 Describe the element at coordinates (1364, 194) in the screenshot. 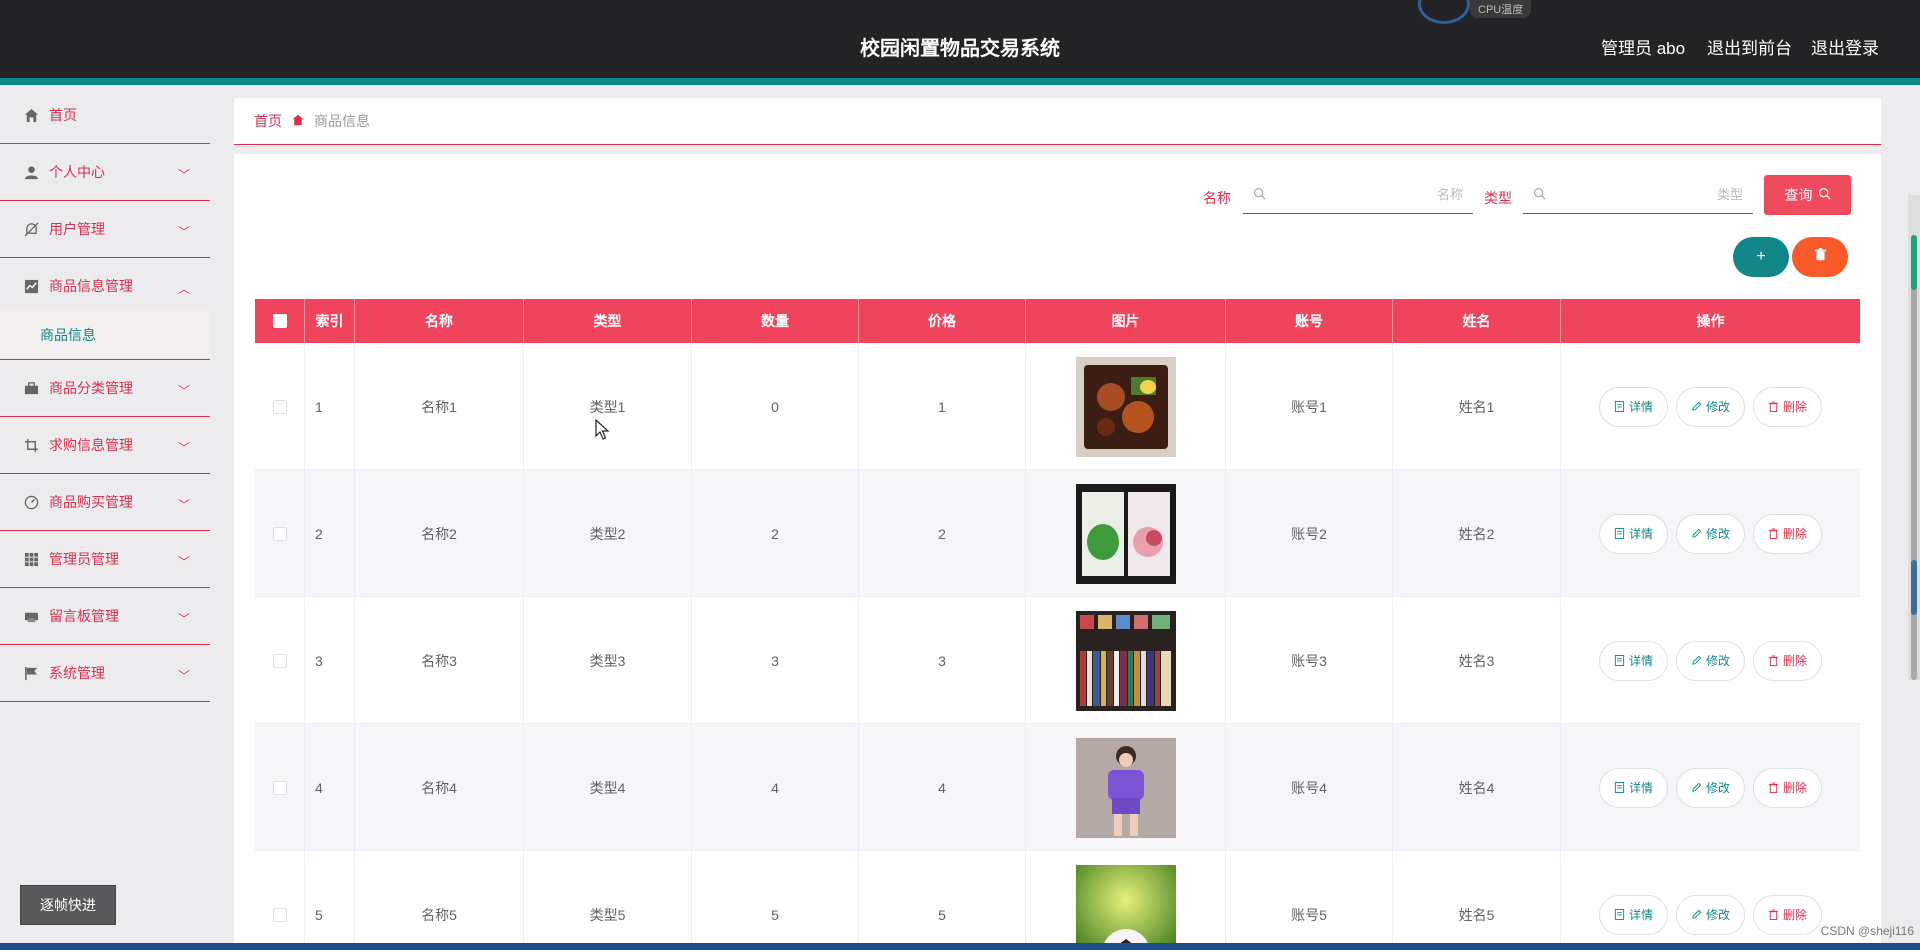

I see `name-search-input` at that location.